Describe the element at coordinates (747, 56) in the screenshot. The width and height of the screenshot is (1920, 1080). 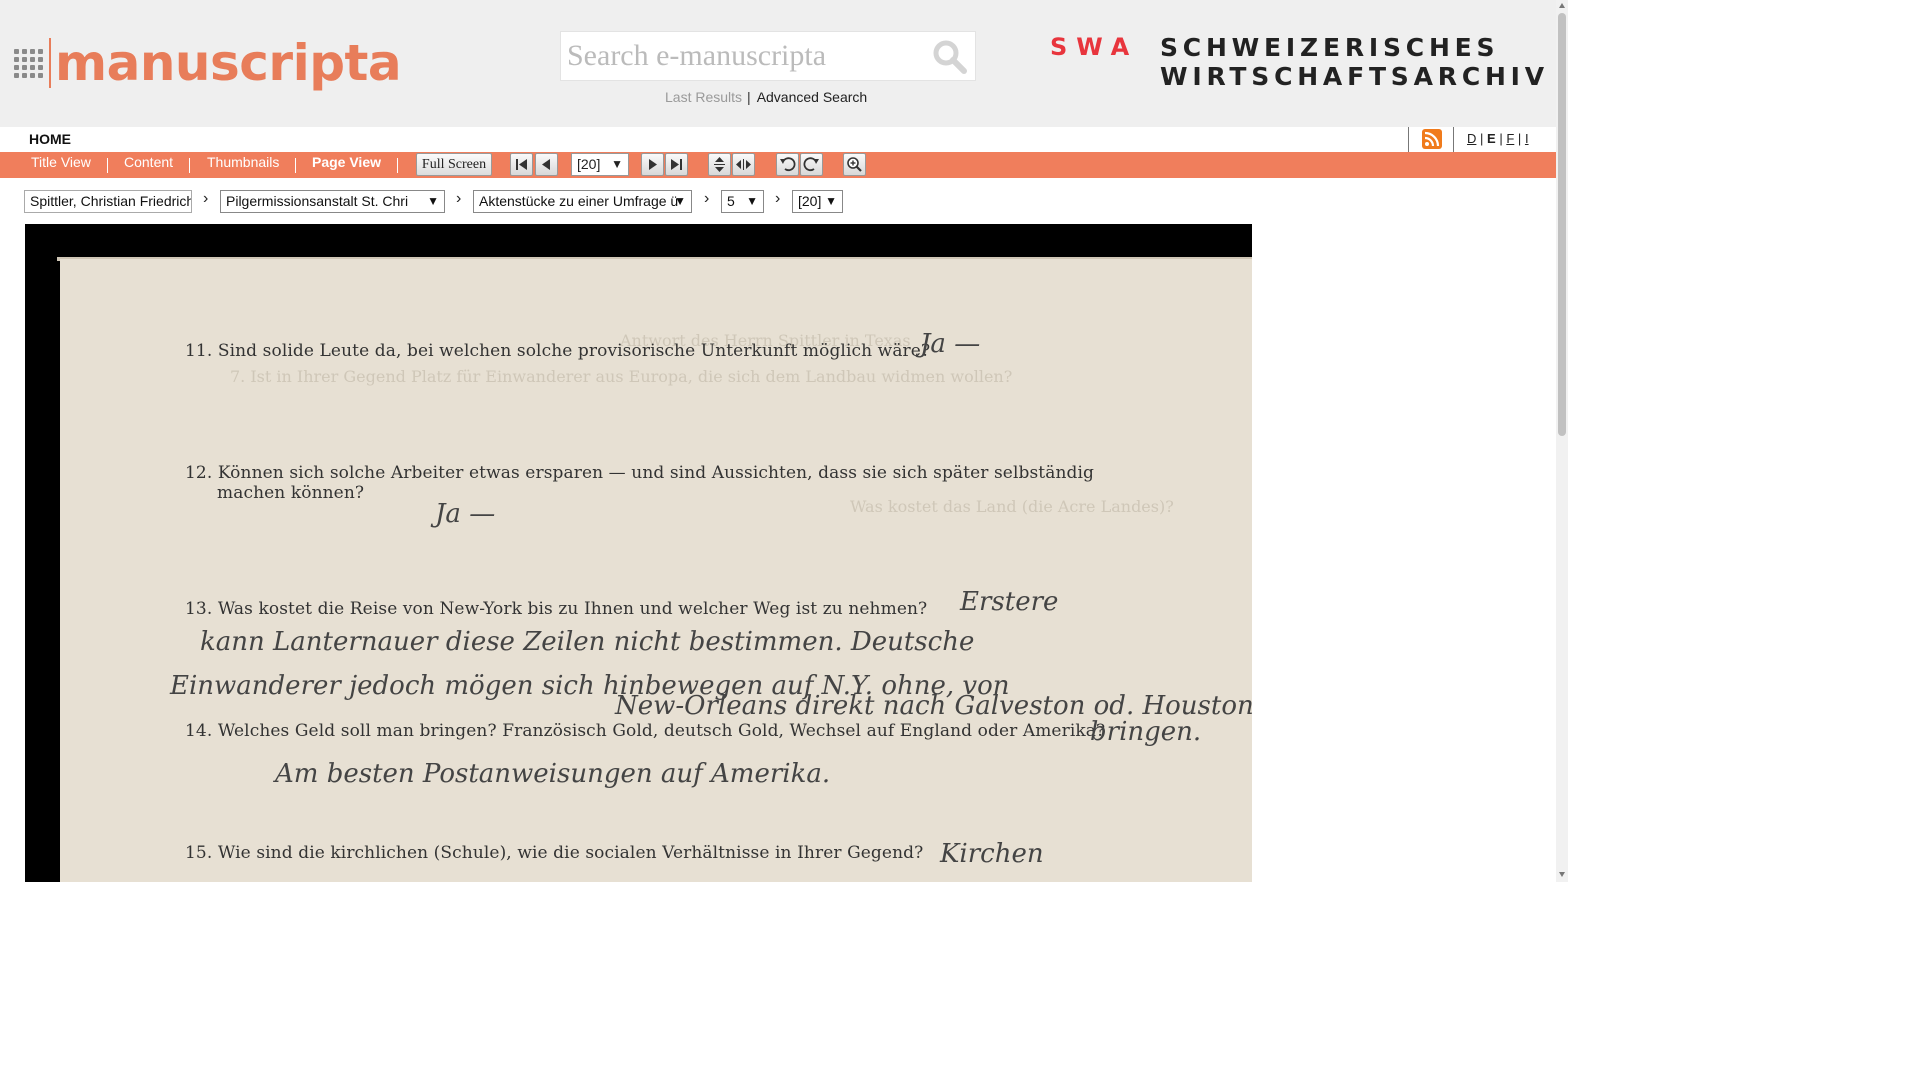
I see `search-input` at that location.